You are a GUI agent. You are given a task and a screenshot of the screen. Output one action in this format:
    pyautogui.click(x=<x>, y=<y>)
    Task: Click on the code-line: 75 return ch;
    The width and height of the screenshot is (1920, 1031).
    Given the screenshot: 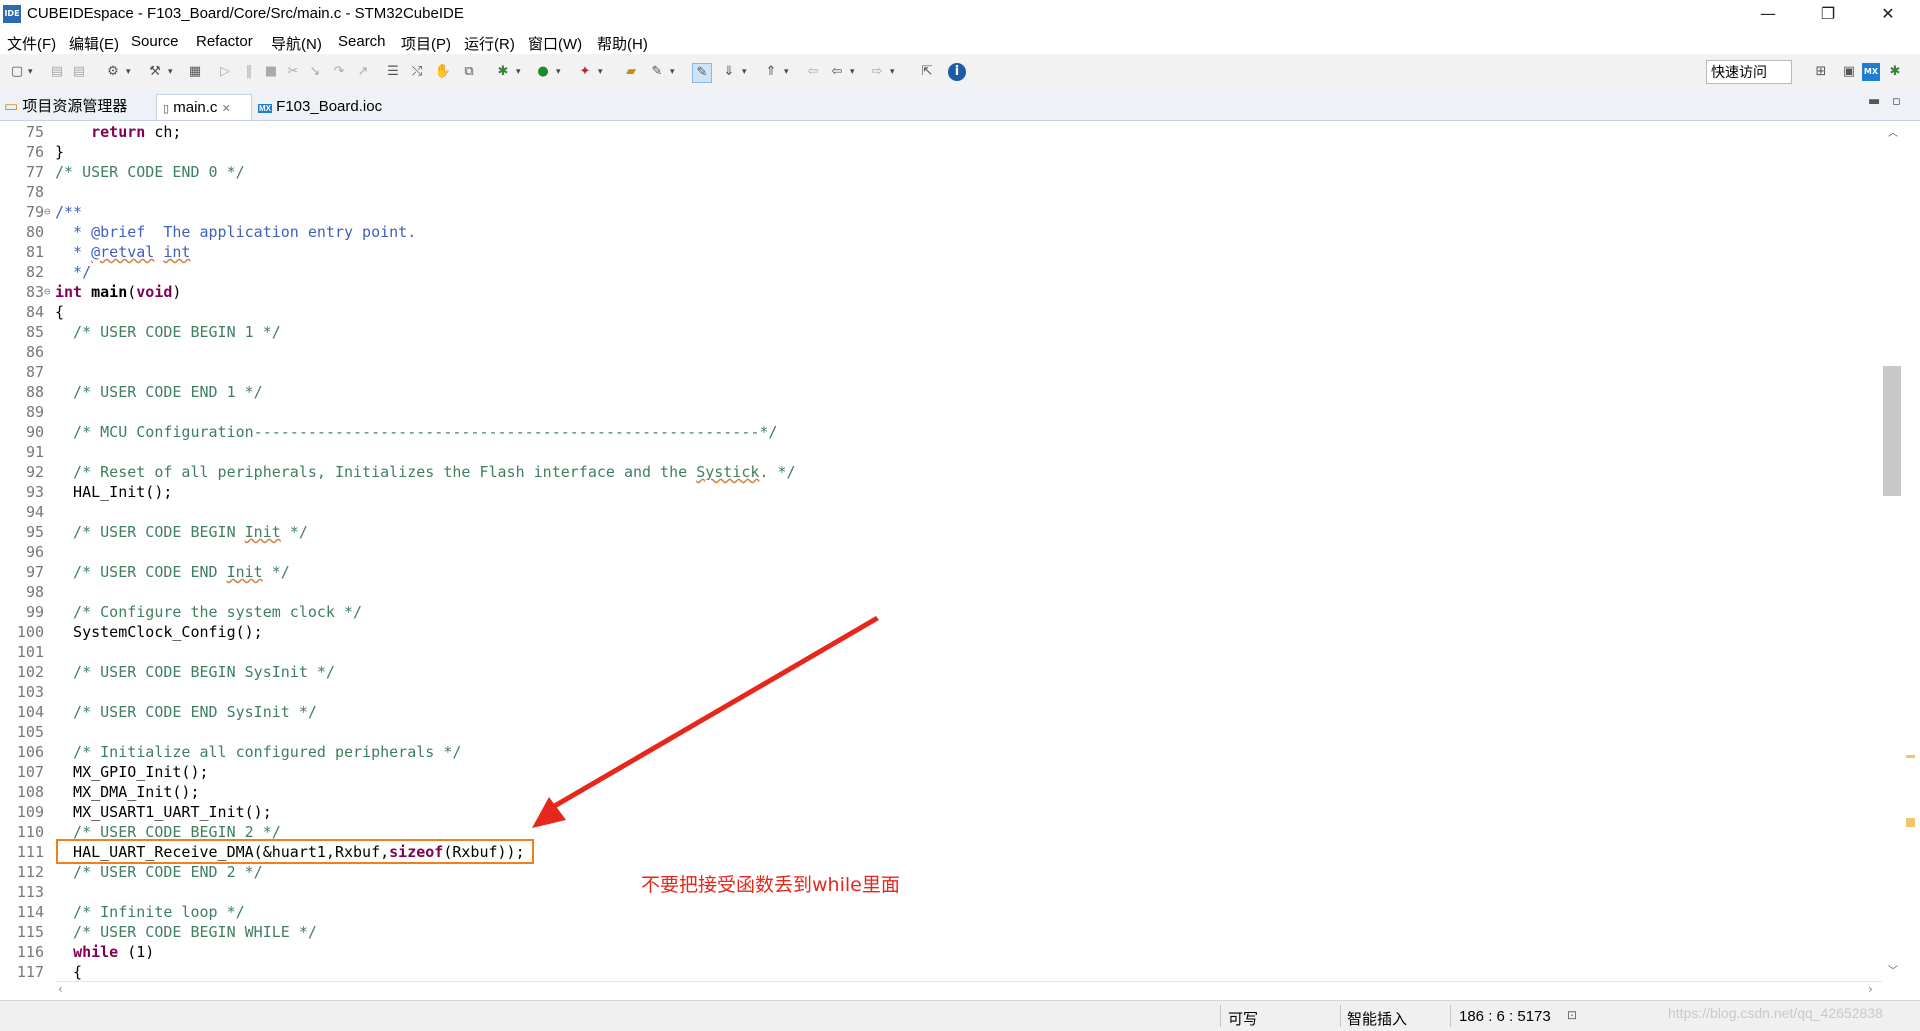 What is the action you would take?
    pyautogui.click(x=940, y=132)
    